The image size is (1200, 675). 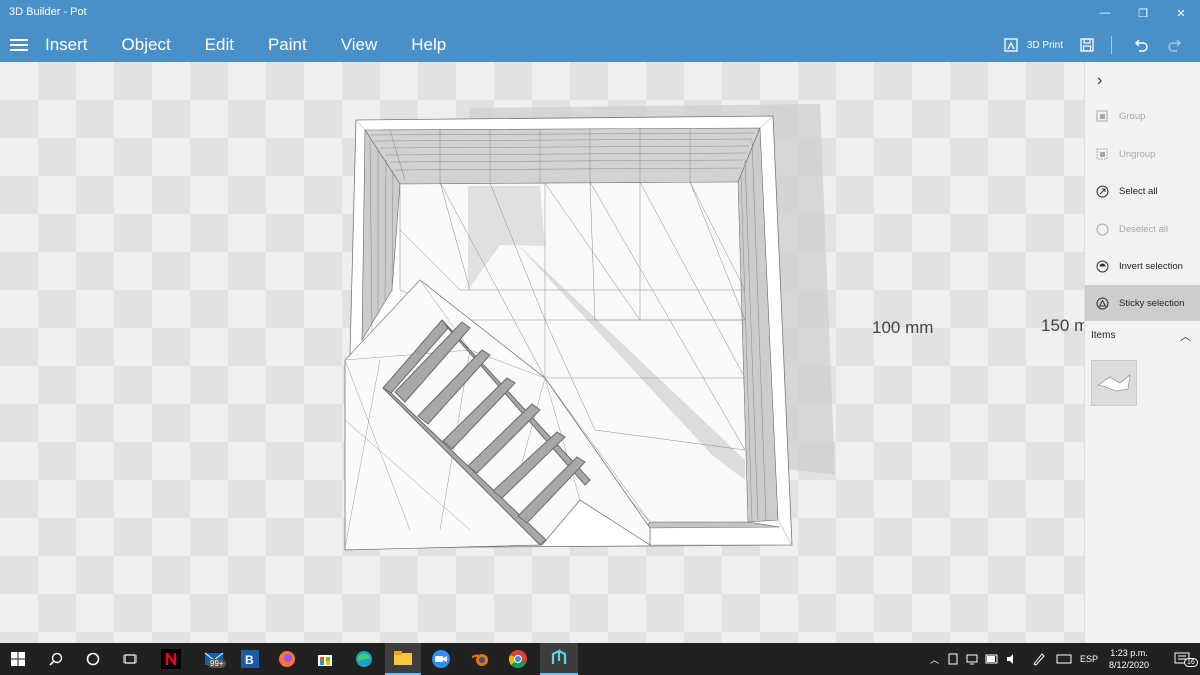 I want to click on undo-button, so click(x=1141, y=45).